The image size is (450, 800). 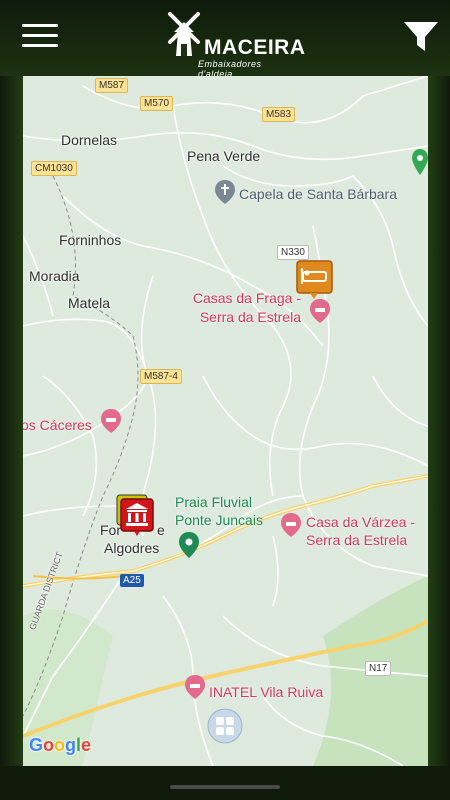 What do you see at coordinates (89, 303) in the screenshot?
I see `place-matela: Matela` at bounding box center [89, 303].